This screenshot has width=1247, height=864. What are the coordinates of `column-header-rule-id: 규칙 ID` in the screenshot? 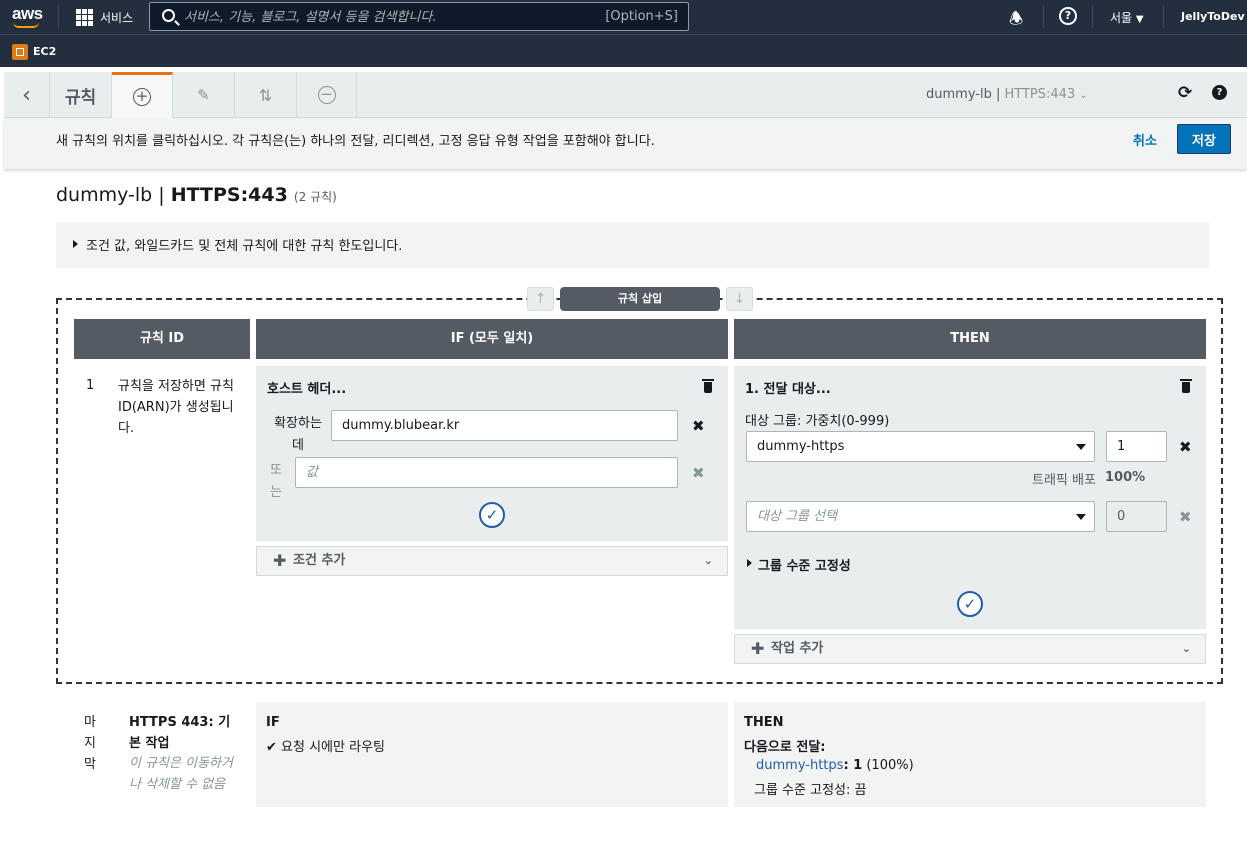 It's located at (162, 339).